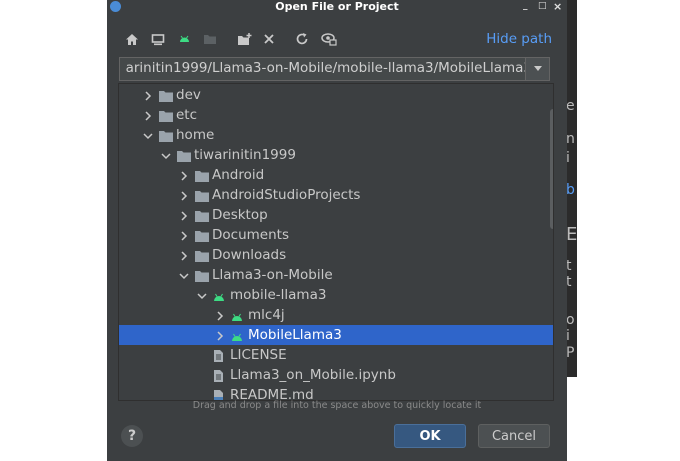  I want to click on tree-row: dev, so click(336, 95).